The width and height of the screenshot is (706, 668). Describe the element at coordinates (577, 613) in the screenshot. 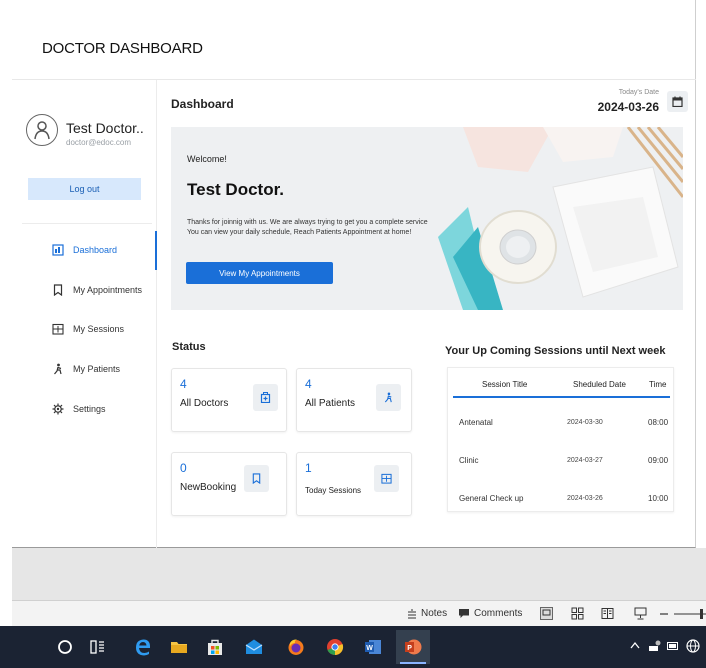

I see `slide-sorter-icon` at that location.